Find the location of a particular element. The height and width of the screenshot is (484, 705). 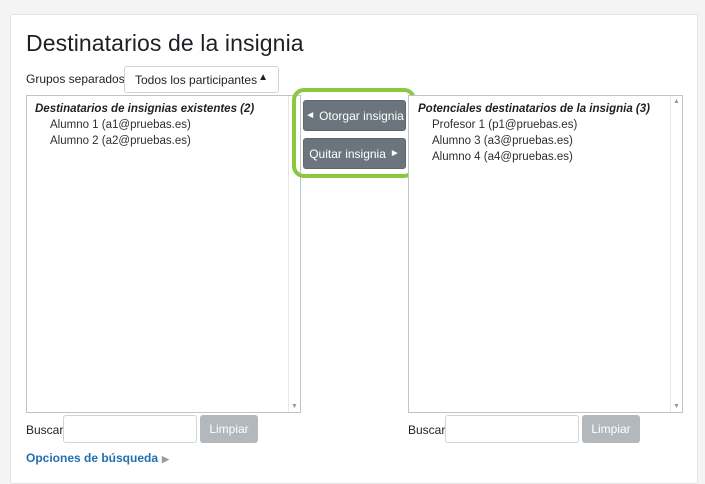

clear-button-existing: Limpiar is located at coordinates (229, 429).